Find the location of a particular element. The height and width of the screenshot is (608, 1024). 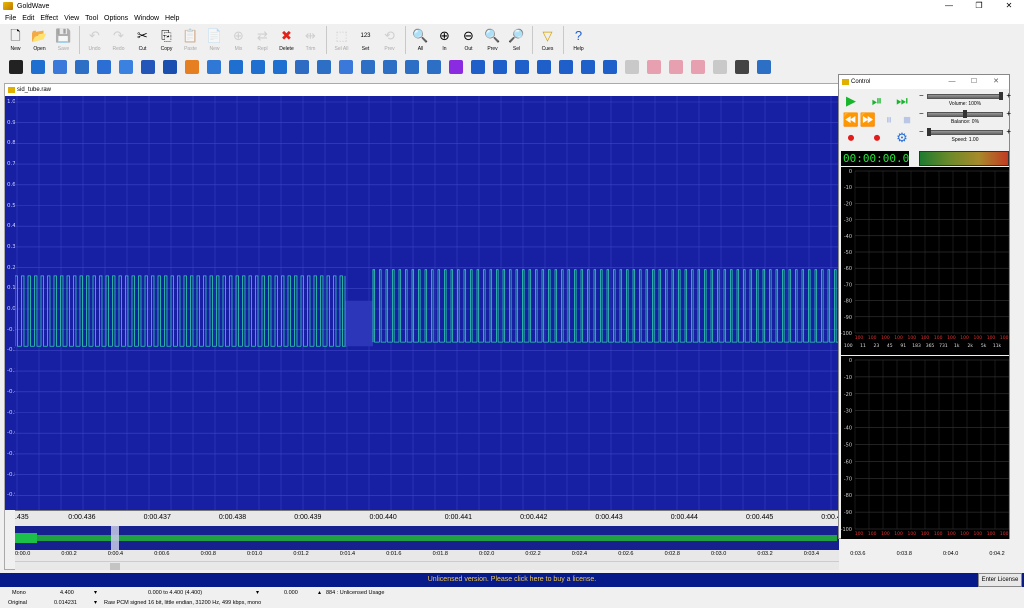

volume-down-button is located at coordinates (566, 67).